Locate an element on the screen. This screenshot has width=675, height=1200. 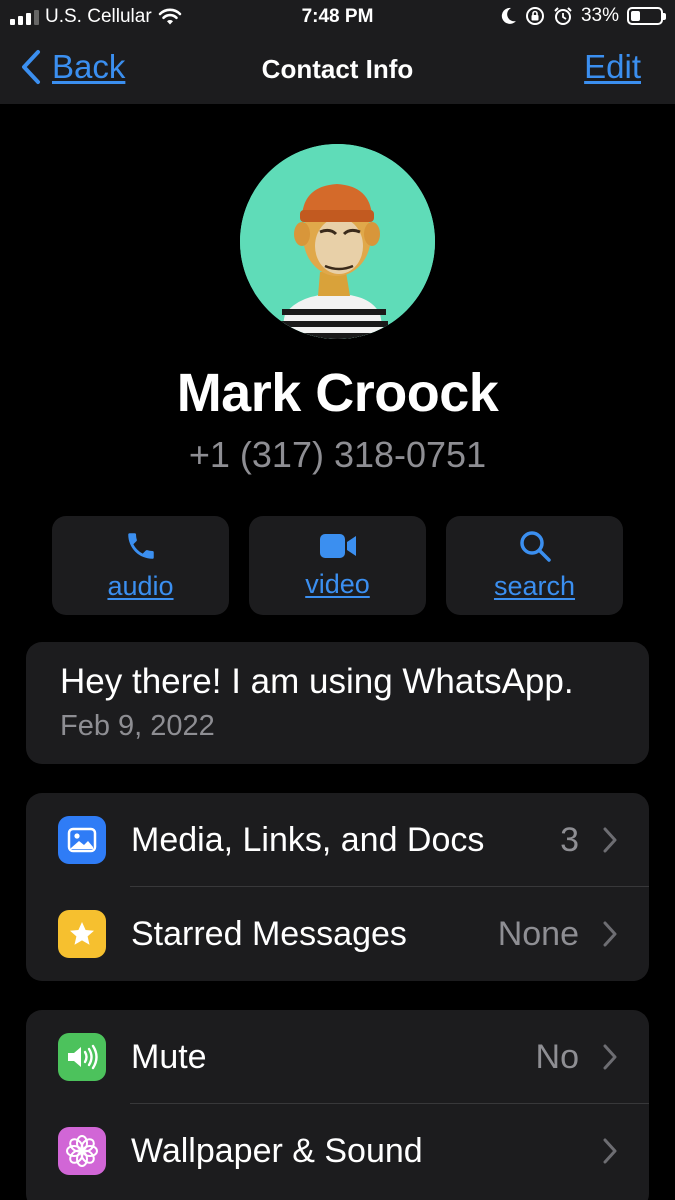
about-date: Feb 9, 2022 is located at coordinates (137, 726).